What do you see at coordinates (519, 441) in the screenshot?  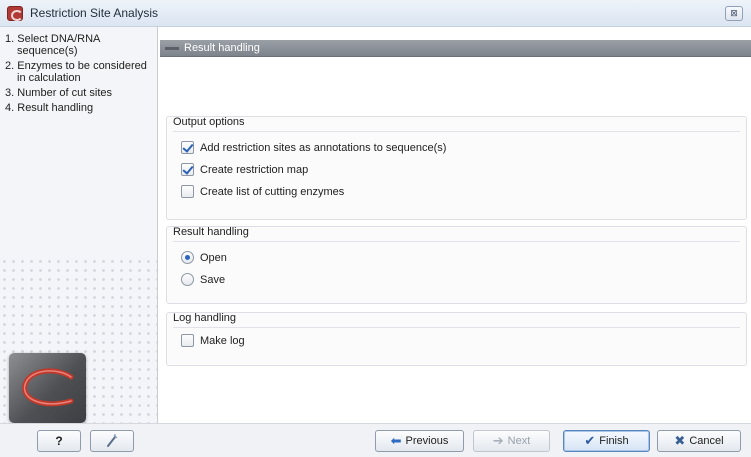 I see `next-button-label: Next` at bounding box center [519, 441].